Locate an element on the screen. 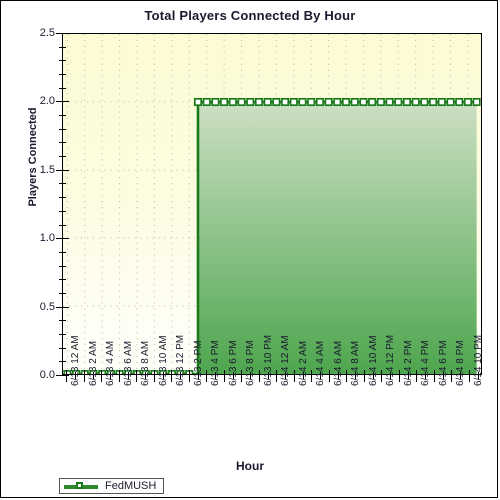 This screenshot has width=500, height=500. chart-legend: FedMUSH is located at coordinates (112, 486).